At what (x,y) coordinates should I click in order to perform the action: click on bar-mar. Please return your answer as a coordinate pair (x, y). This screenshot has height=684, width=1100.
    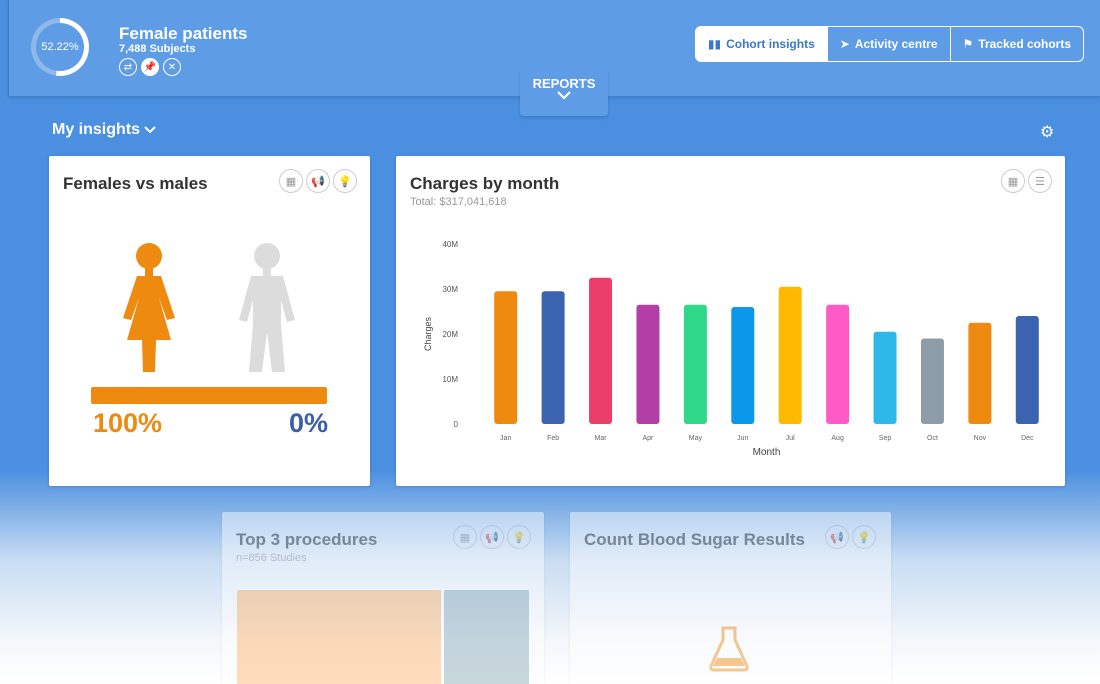
    Looking at the image, I should click on (601, 350).